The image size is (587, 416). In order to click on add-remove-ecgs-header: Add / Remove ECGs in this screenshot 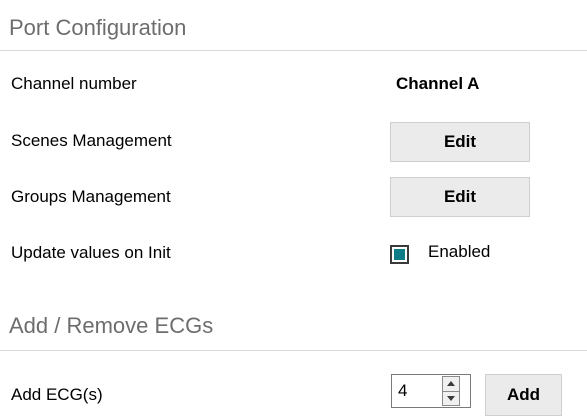, I will do `click(293, 325)`.